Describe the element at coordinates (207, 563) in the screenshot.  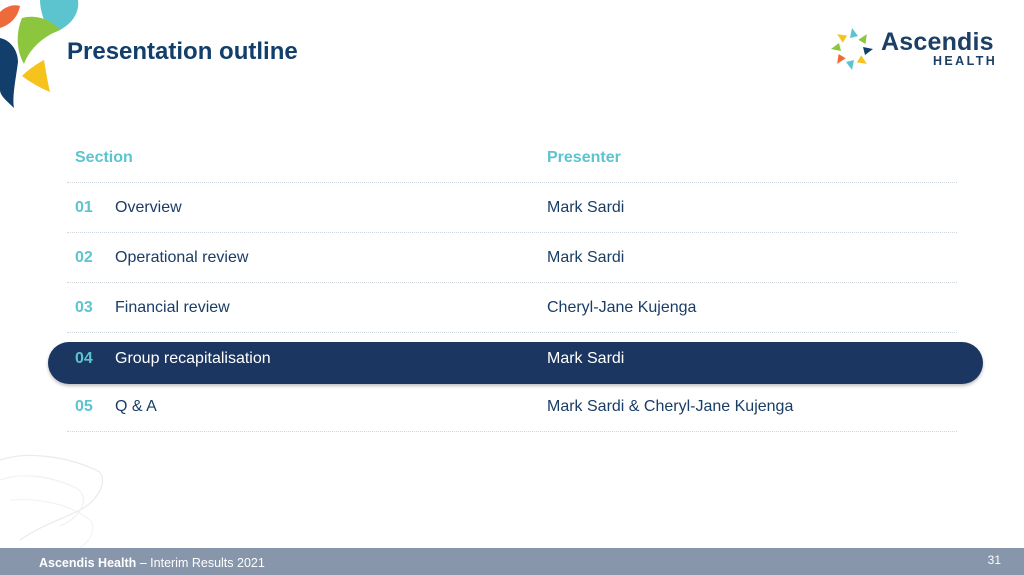
I see `footer-subtitle: Interim Results 2021` at that location.